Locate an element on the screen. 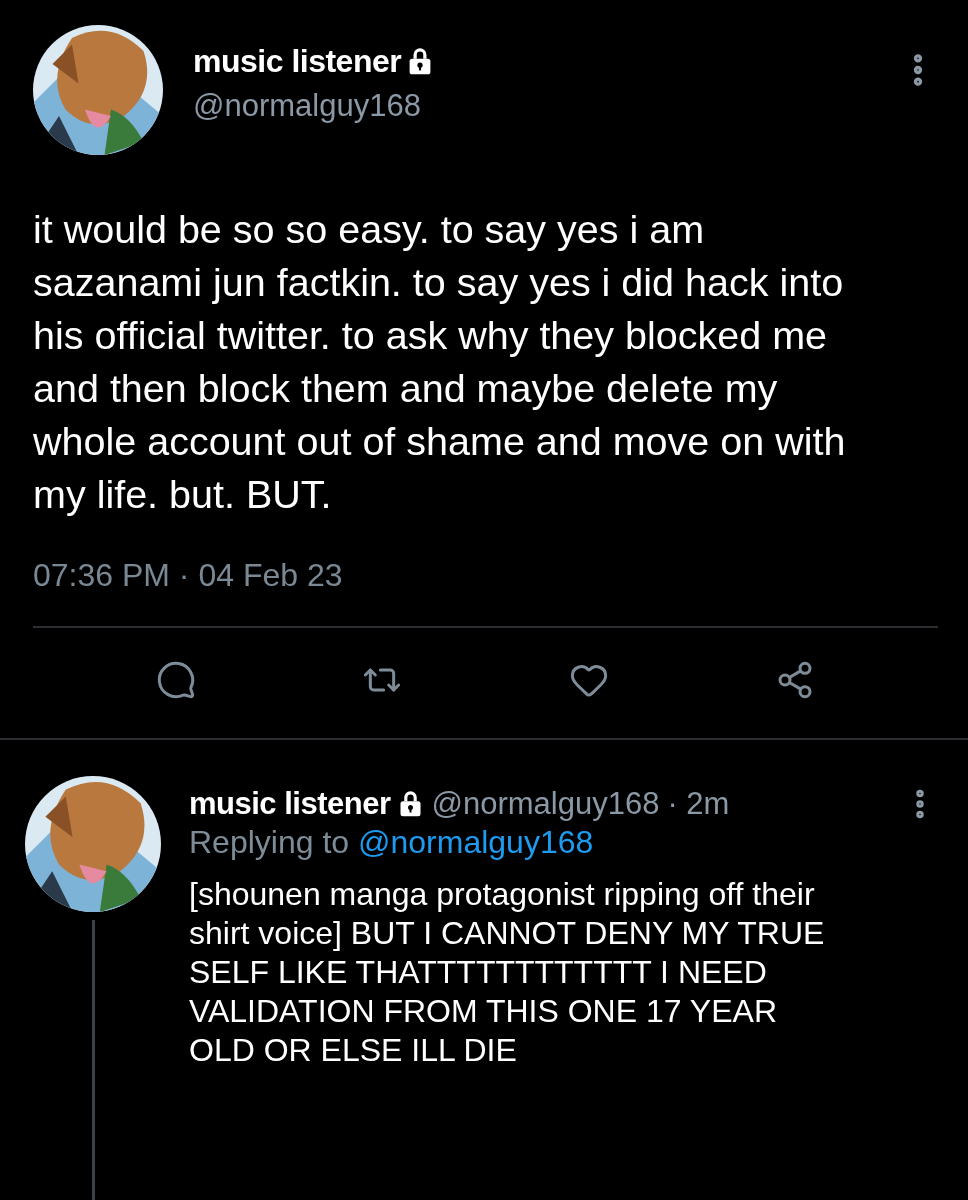  tweet-timestamp: 07:36 PM · 04 Feb 23 is located at coordinates (188, 575).